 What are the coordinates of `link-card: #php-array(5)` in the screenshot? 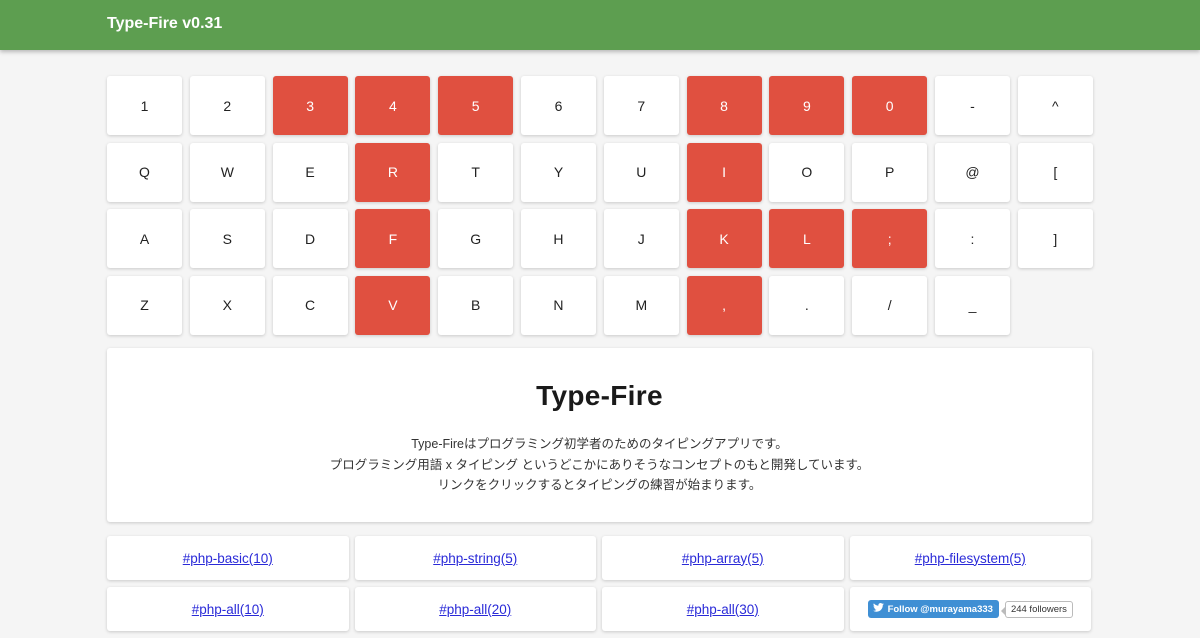 It's located at (723, 558).